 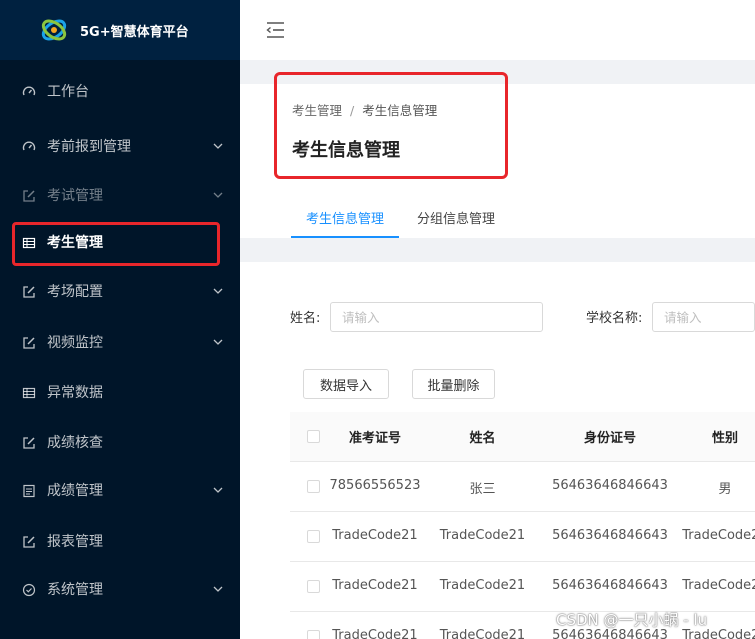 What do you see at coordinates (75, 196) in the screenshot?
I see `sidebar-item-label: 考试管理` at bounding box center [75, 196].